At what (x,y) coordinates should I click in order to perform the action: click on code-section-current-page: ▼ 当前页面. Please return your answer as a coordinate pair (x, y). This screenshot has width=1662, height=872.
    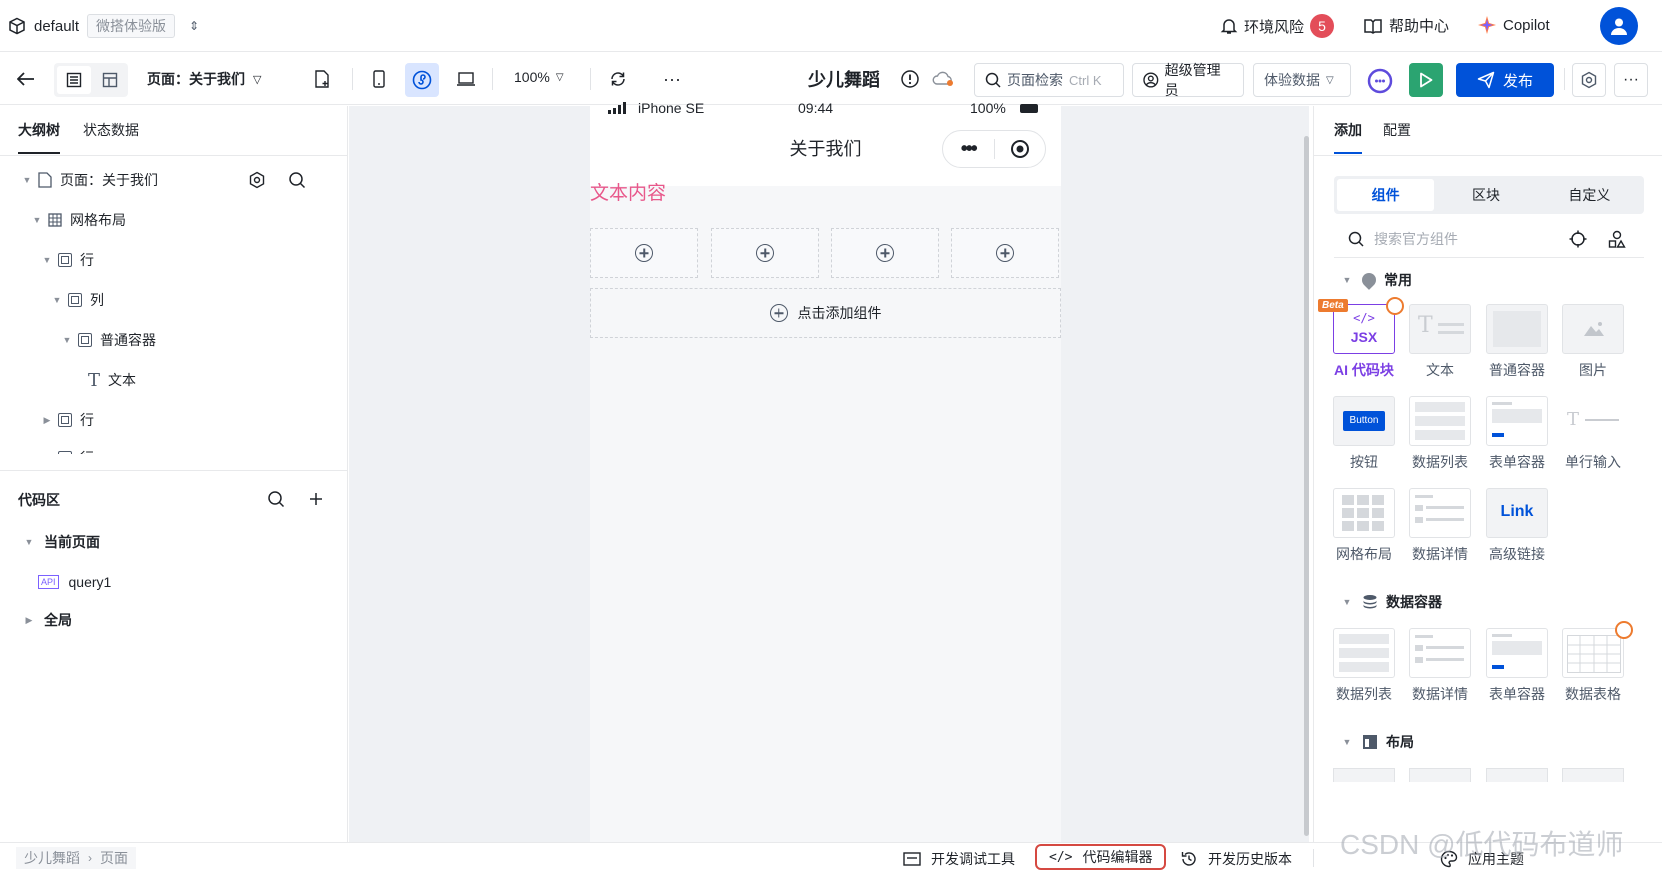
    Looking at the image, I should click on (61, 542).